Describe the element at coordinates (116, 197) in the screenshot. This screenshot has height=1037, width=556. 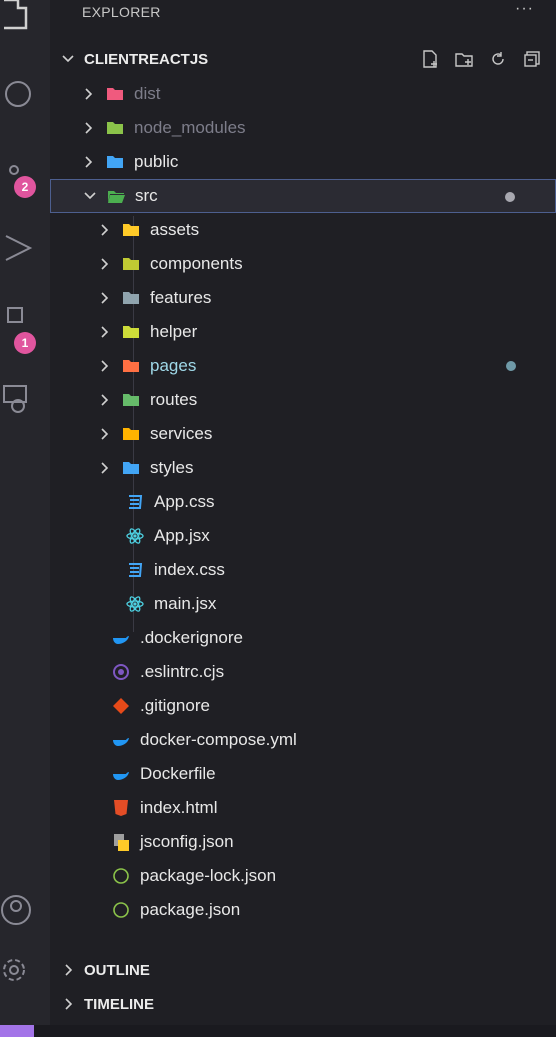
I see `folder-src-icon` at that location.